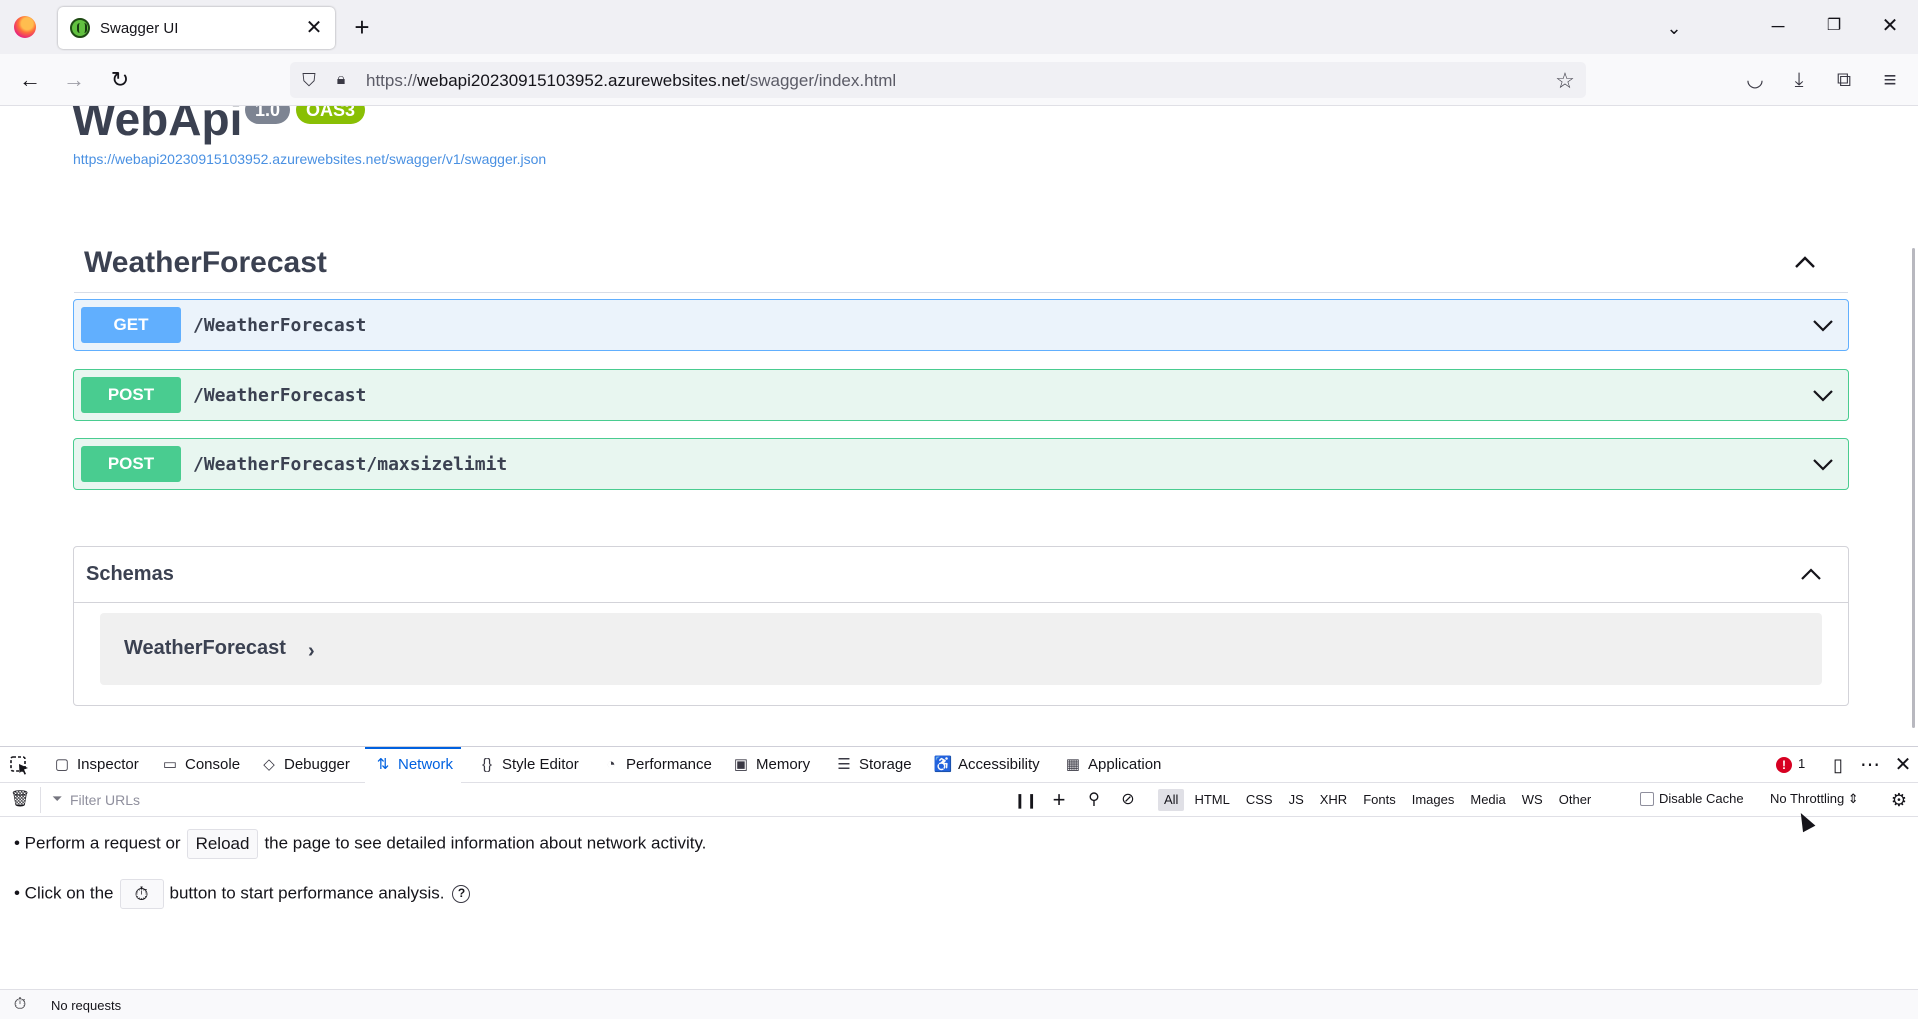  I want to click on devtools-tab-performance: ◔ Performance, so click(656, 765).